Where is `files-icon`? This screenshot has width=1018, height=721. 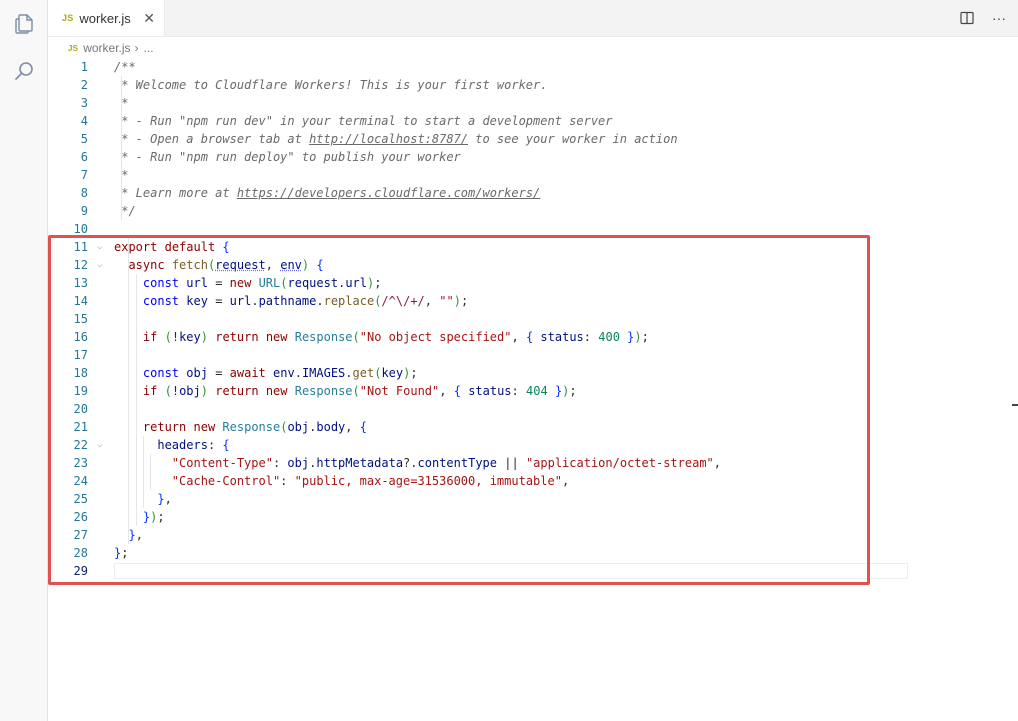 files-icon is located at coordinates (24, 24).